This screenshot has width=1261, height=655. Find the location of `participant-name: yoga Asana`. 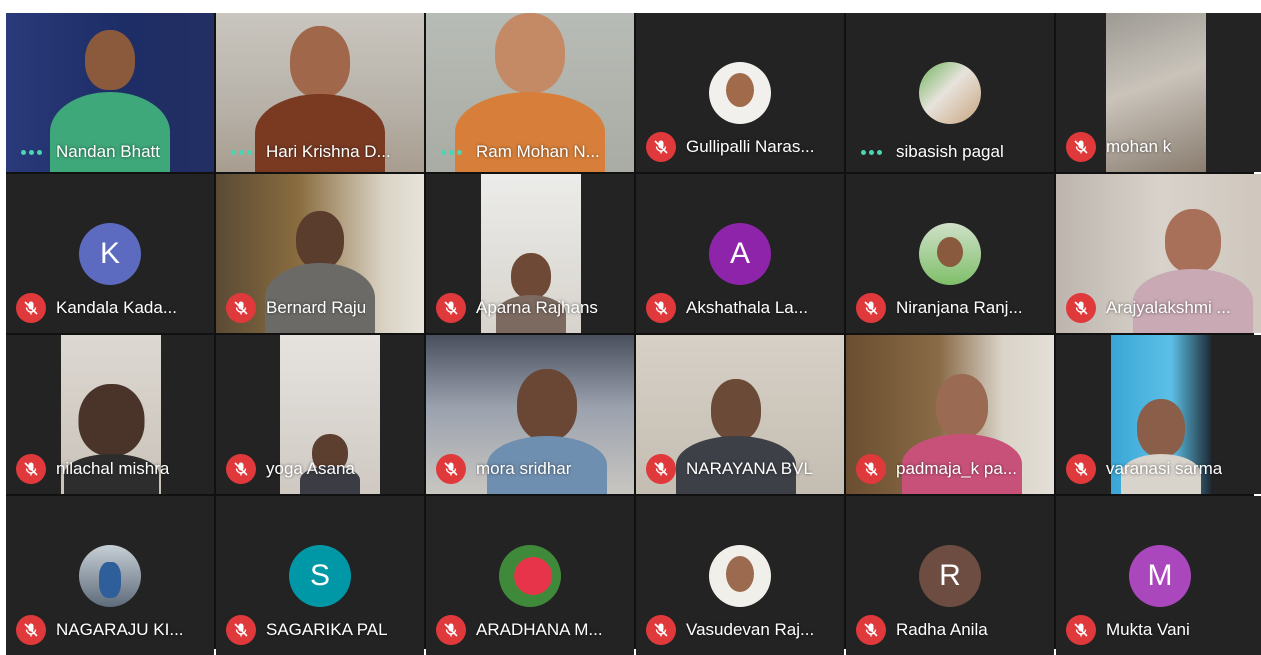

participant-name: yoga Asana is located at coordinates (310, 468).